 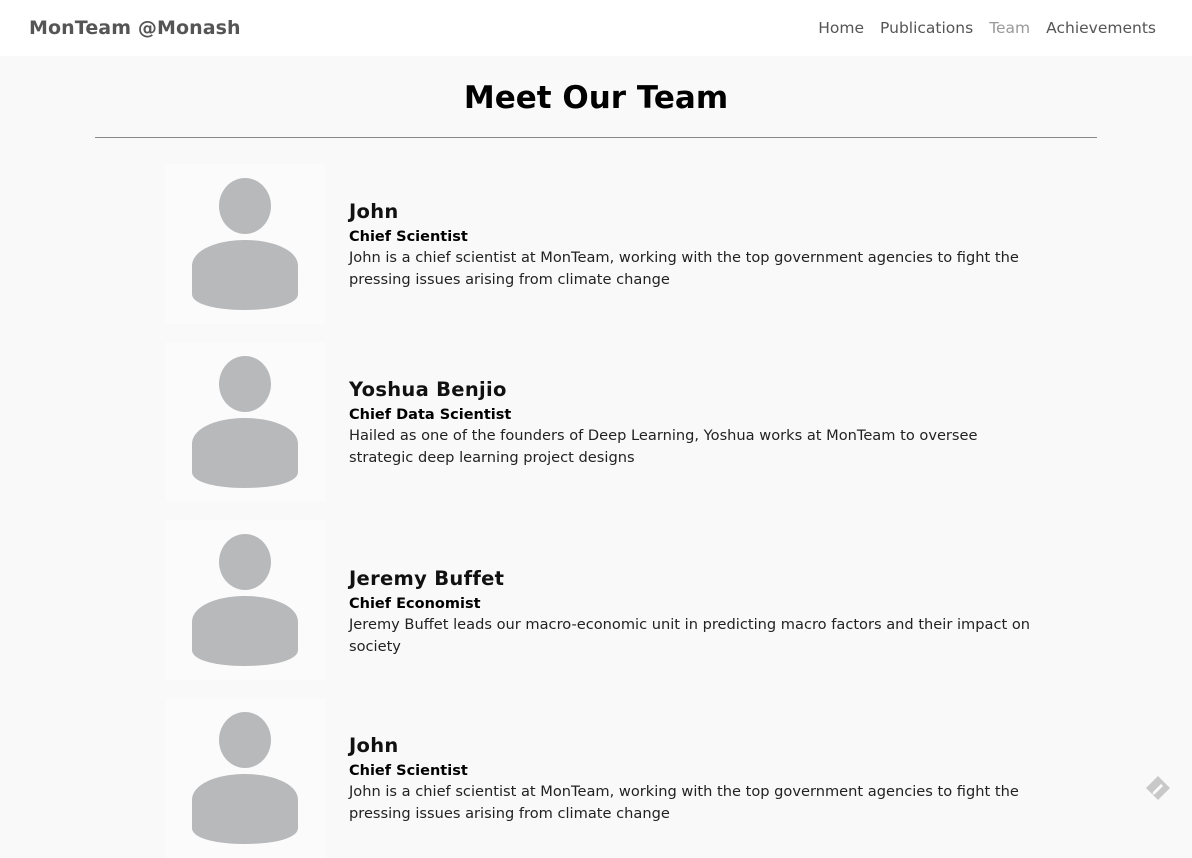 What do you see at coordinates (841, 28) in the screenshot?
I see `nav-link-home: Home` at bounding box center [841, 28].